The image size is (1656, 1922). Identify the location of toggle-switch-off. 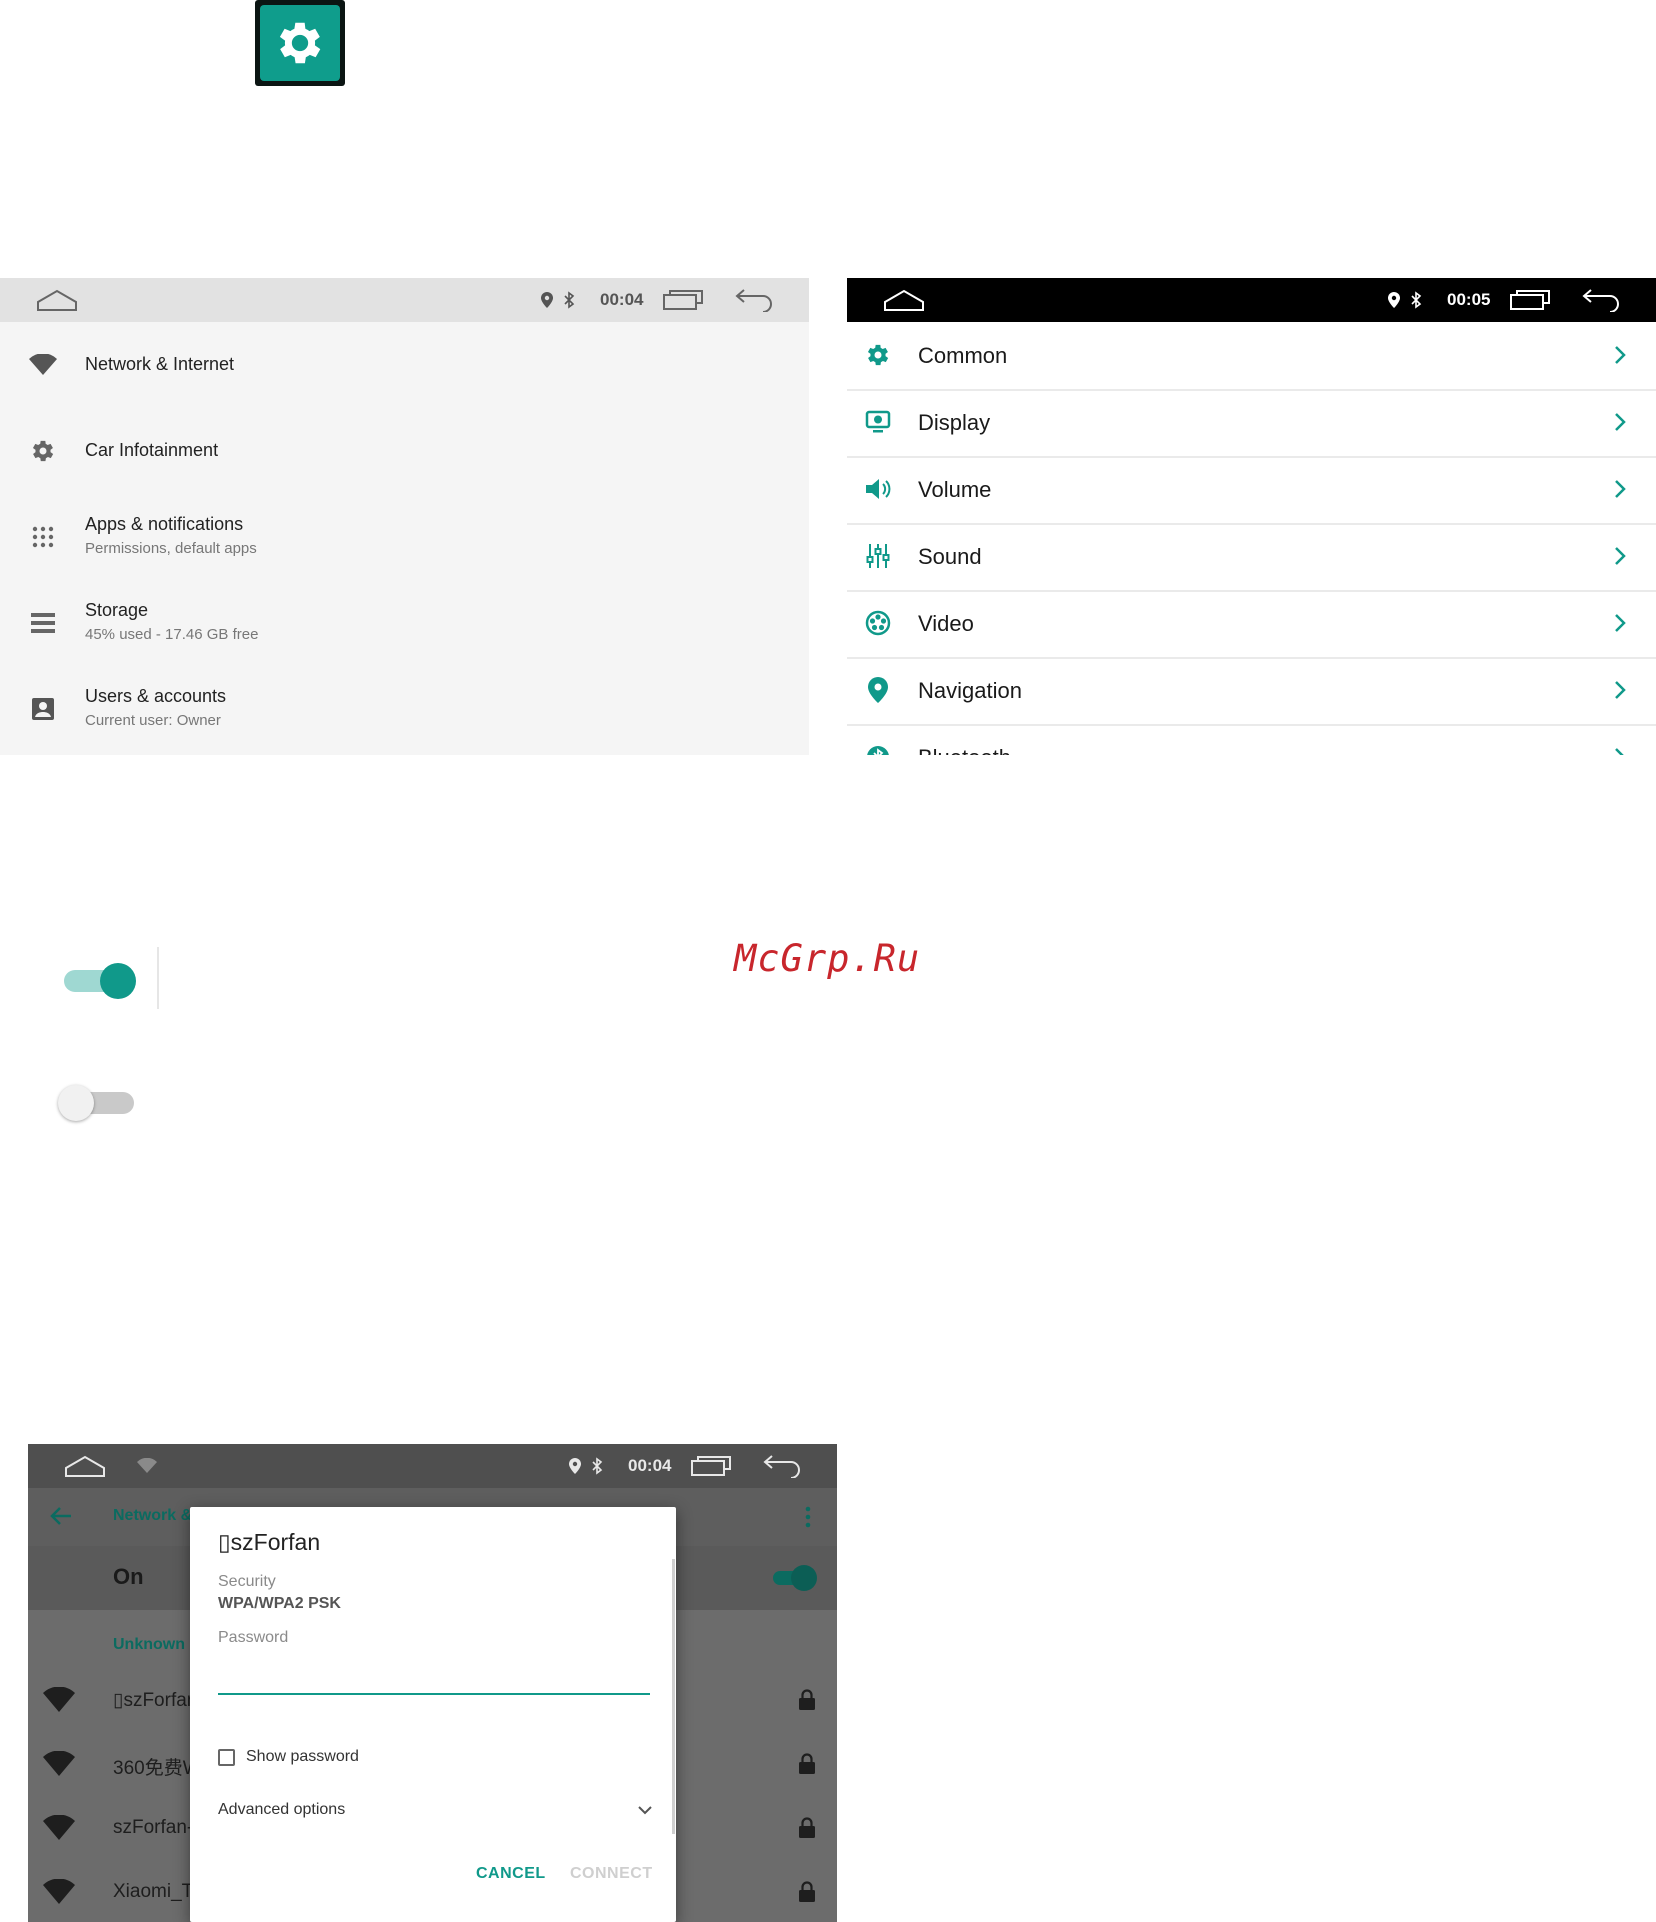
(98, 1103).